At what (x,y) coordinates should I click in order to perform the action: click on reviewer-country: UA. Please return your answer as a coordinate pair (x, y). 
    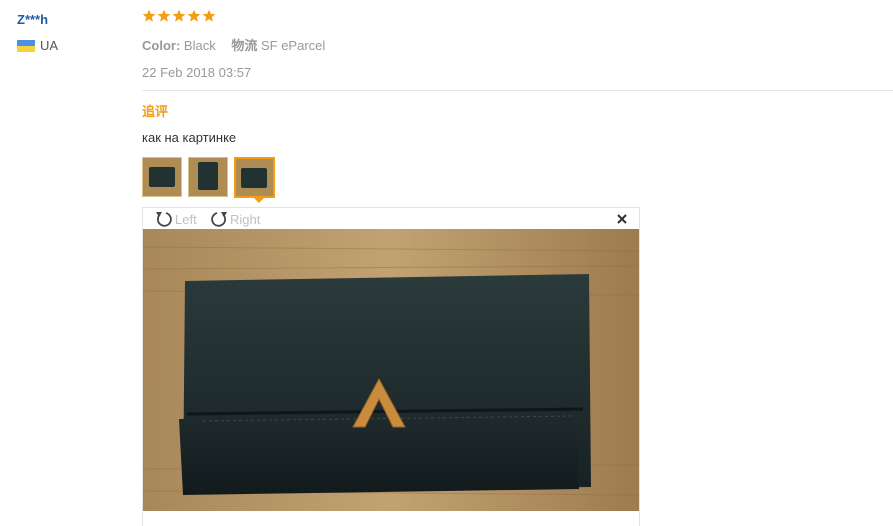
    Looking at the image, I should click on (37, 45).